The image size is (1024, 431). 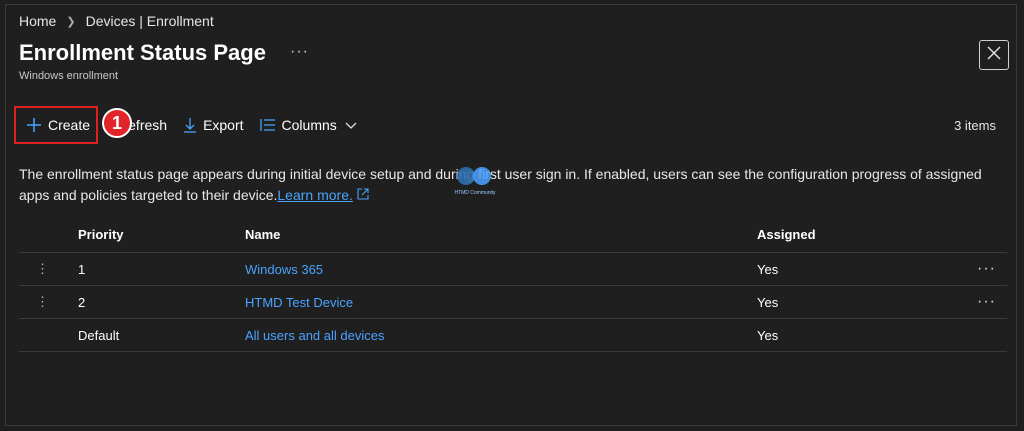 What do you see at coordinates (69, 125) in the screenshot?
I see `create-label: Create` at bounding box center [69, 125].